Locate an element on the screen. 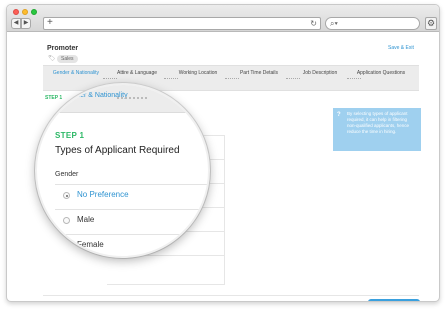 Image resolution: width=448 pixels, height=310 pixels. settings-gear-button: ⚙ is located at coordinates (431, 23).